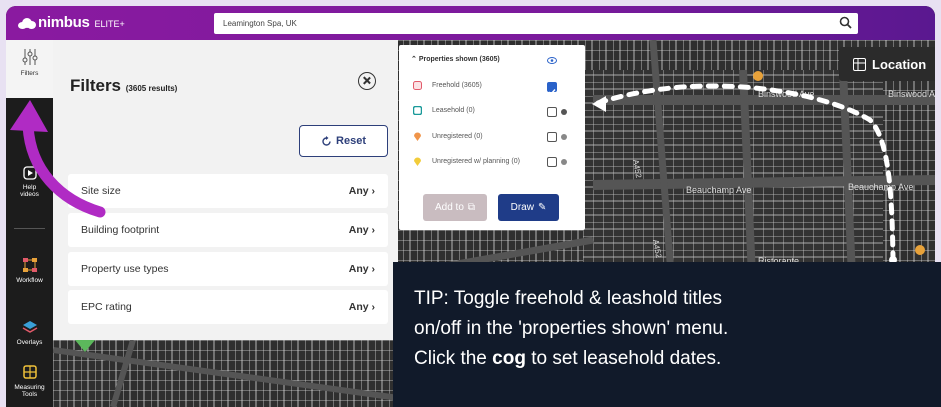  I want to click on arrow-head-icon, so click(29, 116).